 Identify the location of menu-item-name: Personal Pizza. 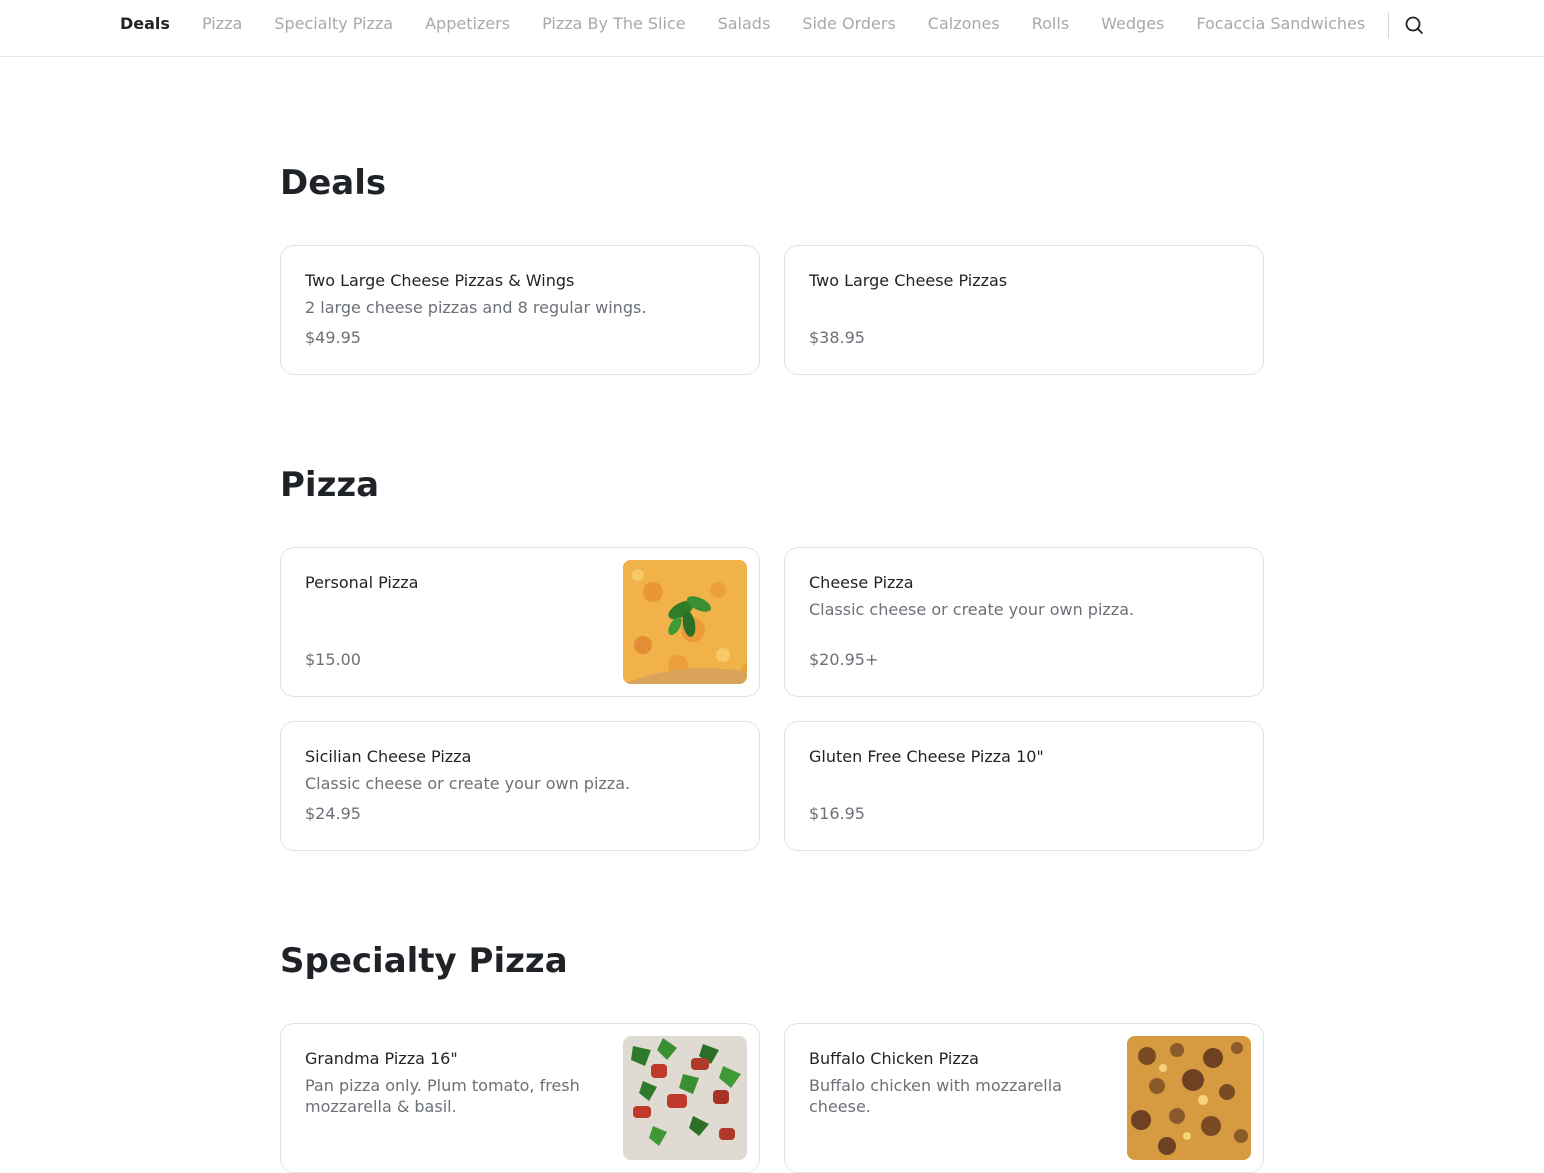
(362, 582).